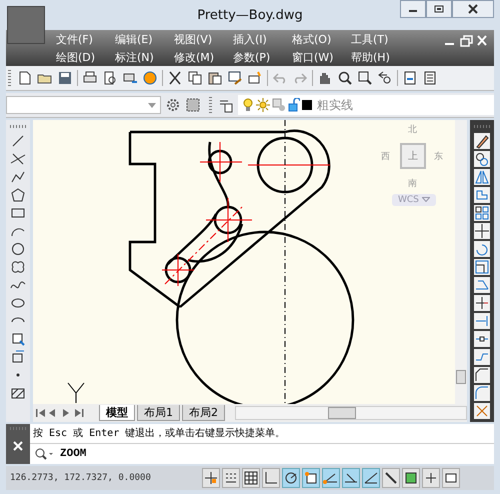 The height and width of the screenshot is (494, 500). Describe the element at coordinates (430, 78) in the screenshot. I see `design-center-icon` at that location.